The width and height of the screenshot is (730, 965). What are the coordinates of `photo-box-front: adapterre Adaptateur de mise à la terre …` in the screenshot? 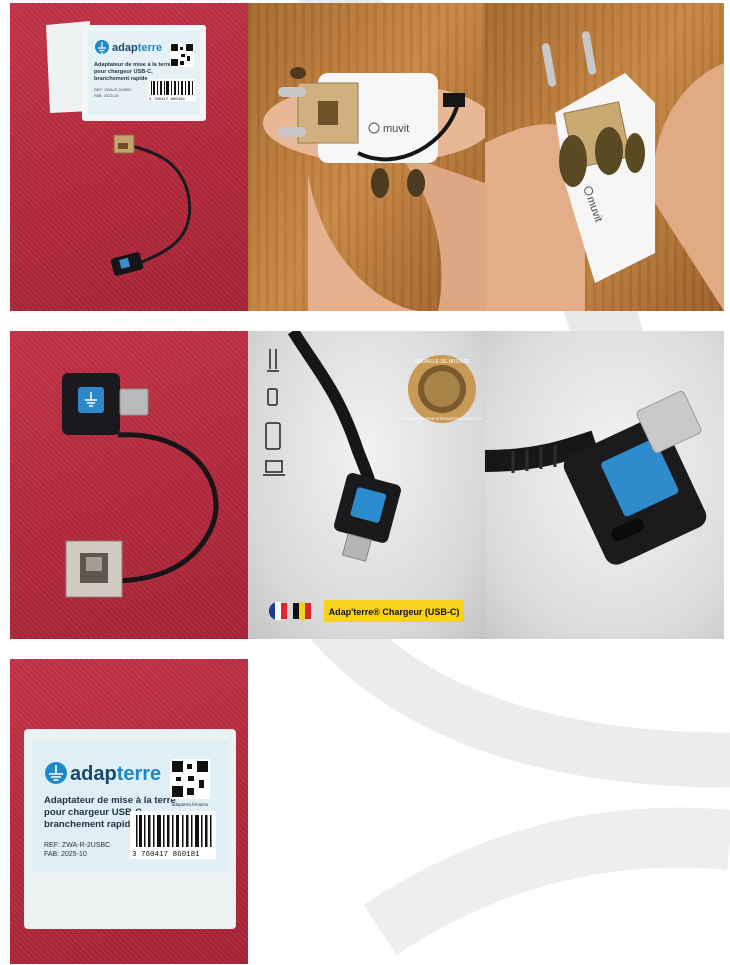 It's located at (129, 811).